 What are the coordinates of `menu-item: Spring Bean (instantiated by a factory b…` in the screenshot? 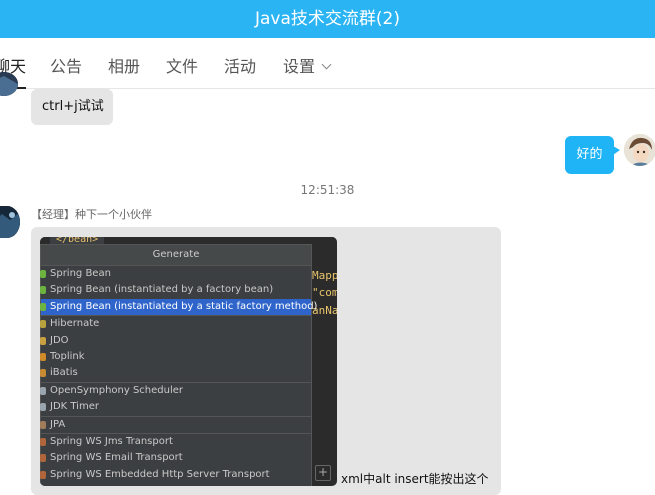 It's located at (175, 290).